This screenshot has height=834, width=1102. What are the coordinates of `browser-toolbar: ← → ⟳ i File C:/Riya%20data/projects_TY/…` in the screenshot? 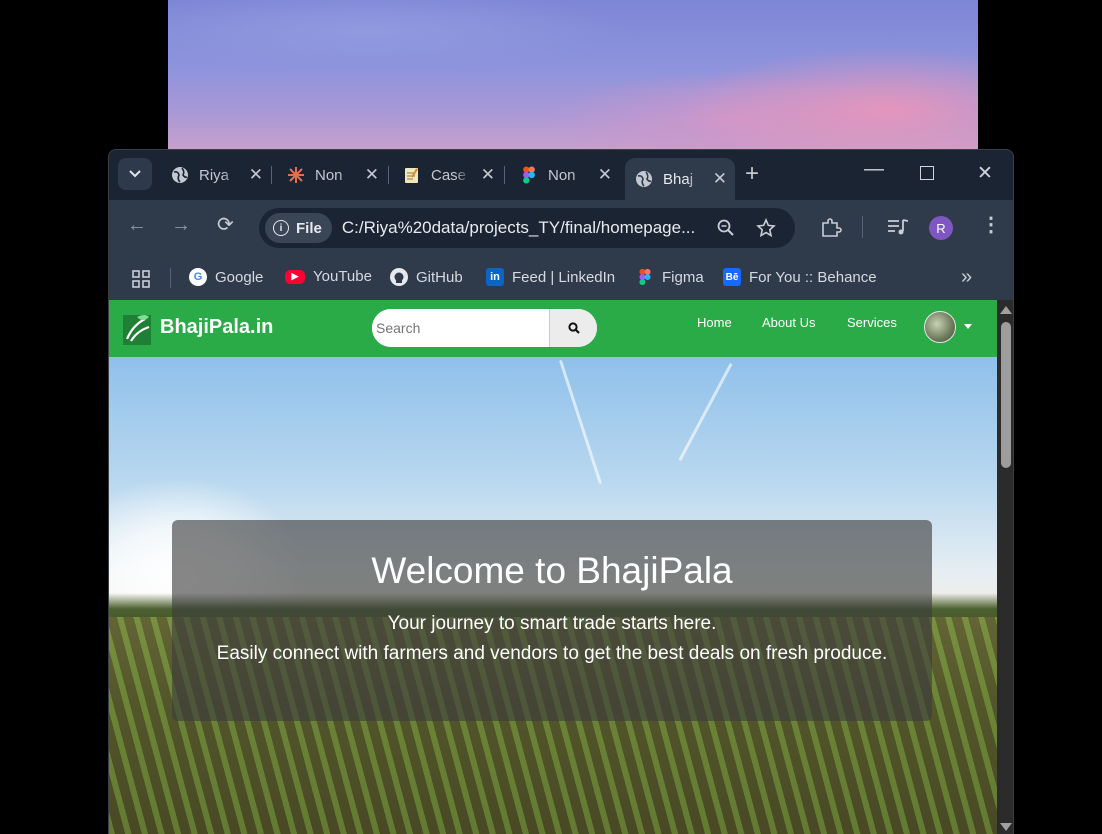 It's located at (561, 228).